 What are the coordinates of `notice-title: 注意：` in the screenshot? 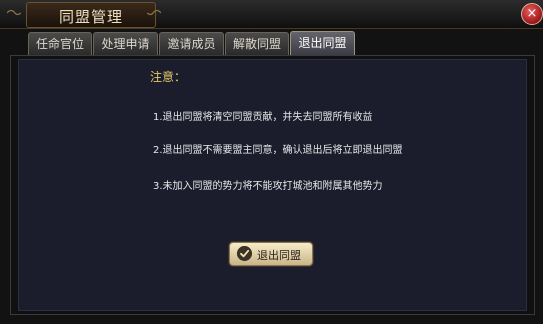 It's located at (168, 77).